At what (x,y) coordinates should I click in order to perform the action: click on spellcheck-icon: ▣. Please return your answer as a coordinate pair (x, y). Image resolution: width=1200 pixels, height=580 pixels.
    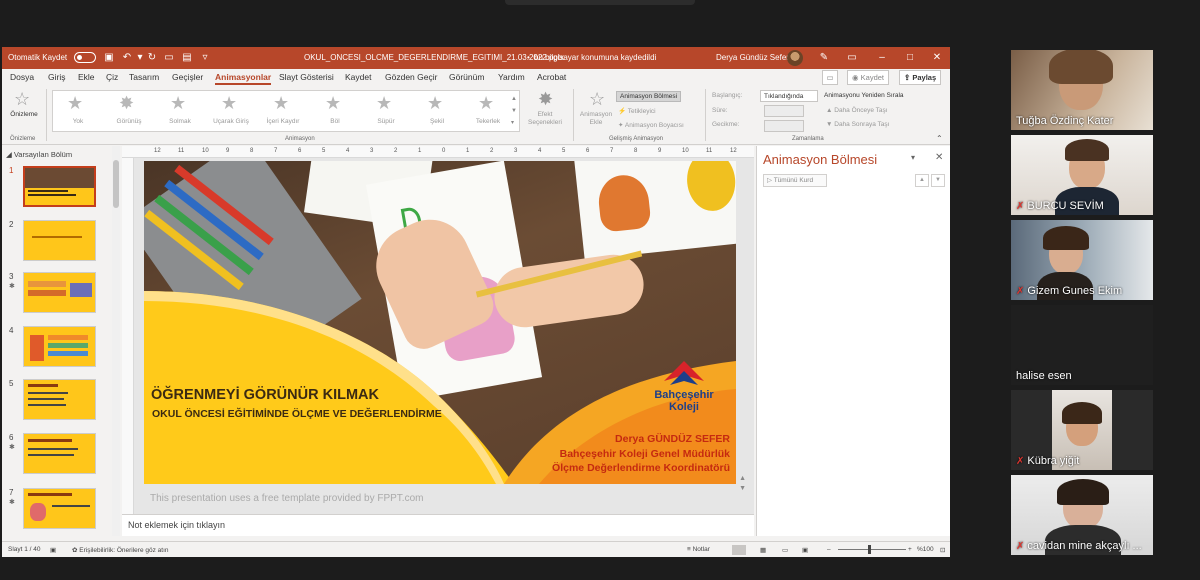
    Looking at the image, I should click on (53, 550).